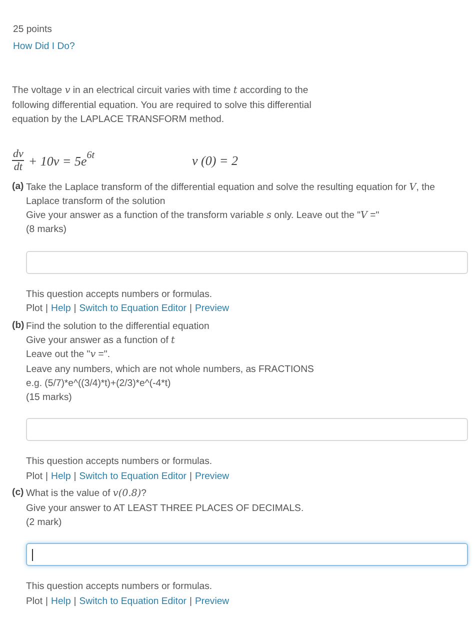 This screenshot has height=641, width=474. What do you see at coordinates (165, 509) in the screenshot?
I see `question-text: Give your answer to AT LEAST THREE PLACES OF DECIMALS.` at bounding box center [165, 509].